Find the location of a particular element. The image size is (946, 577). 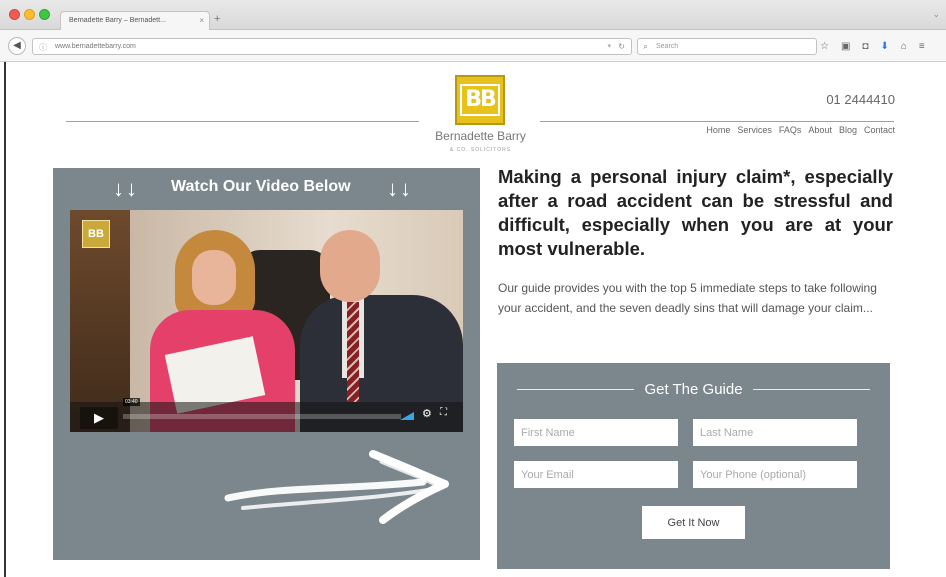

video-heading: Watch Our Video Below is located at coordinates (261, 186).